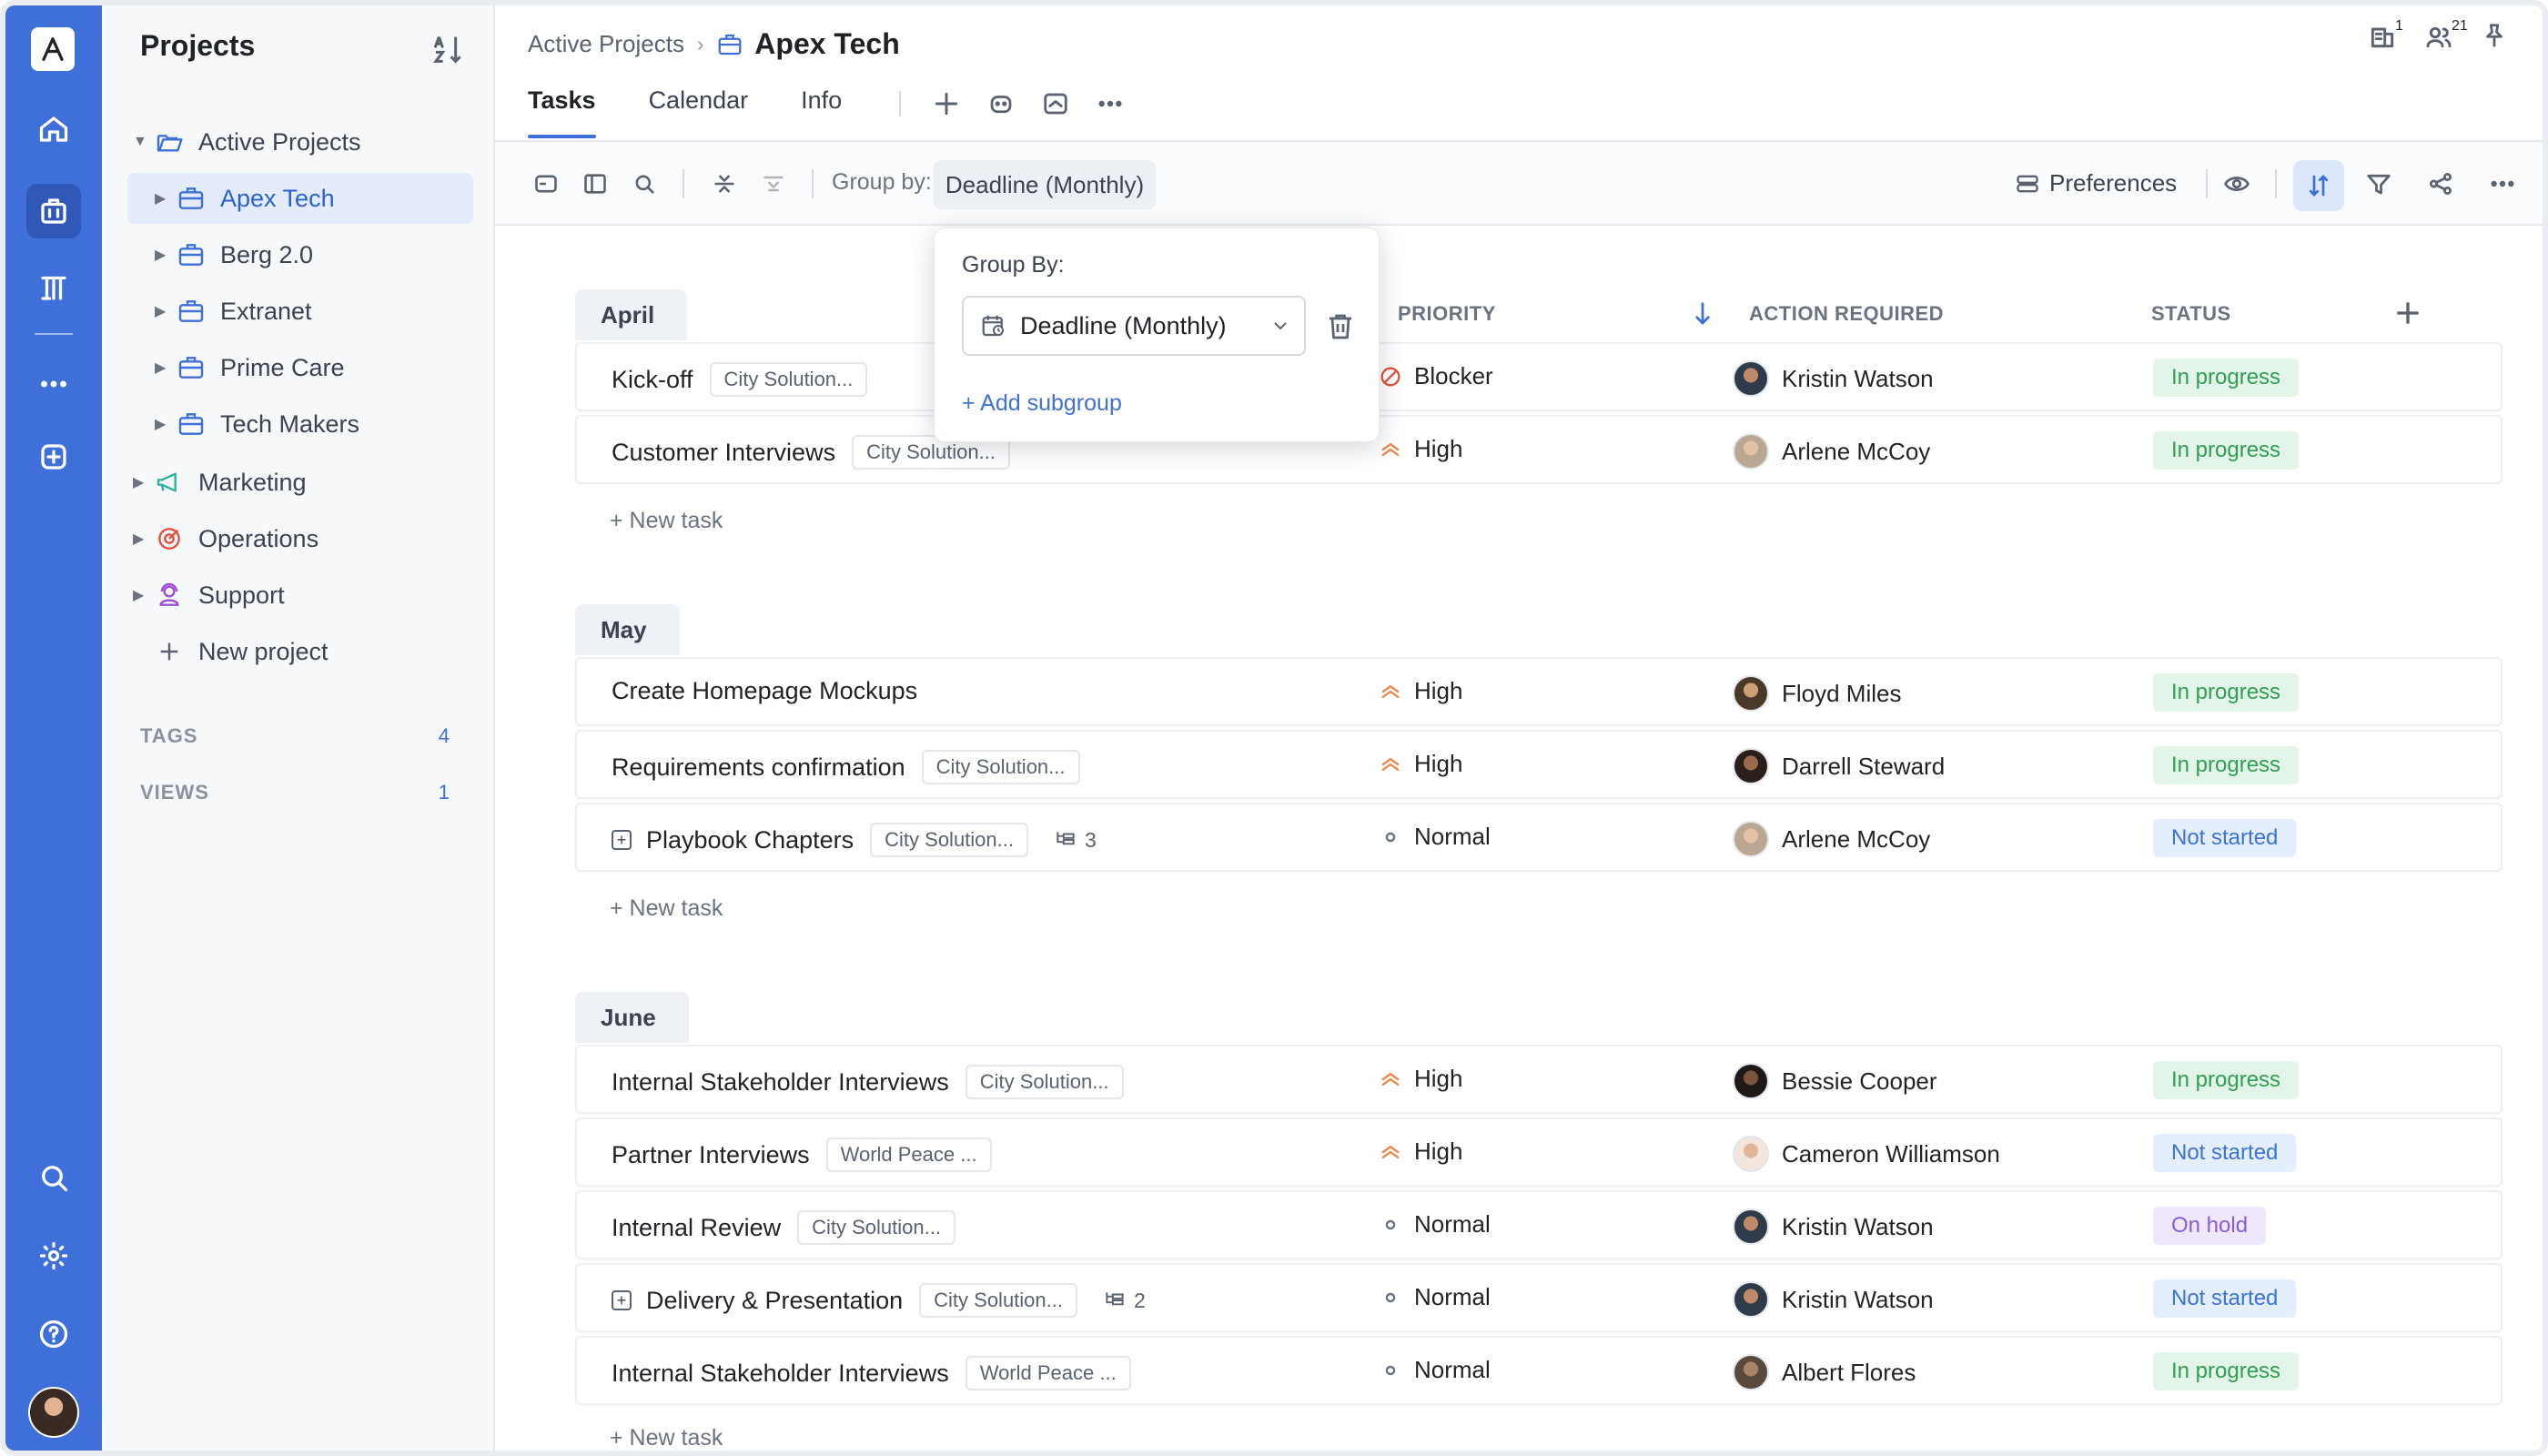 The width and height of the screenshot is (2548, 1456). What do you see at coordinates (53, 49) in the screenshot?
I see `app-logo-icon` at bounding box center [53, 49].